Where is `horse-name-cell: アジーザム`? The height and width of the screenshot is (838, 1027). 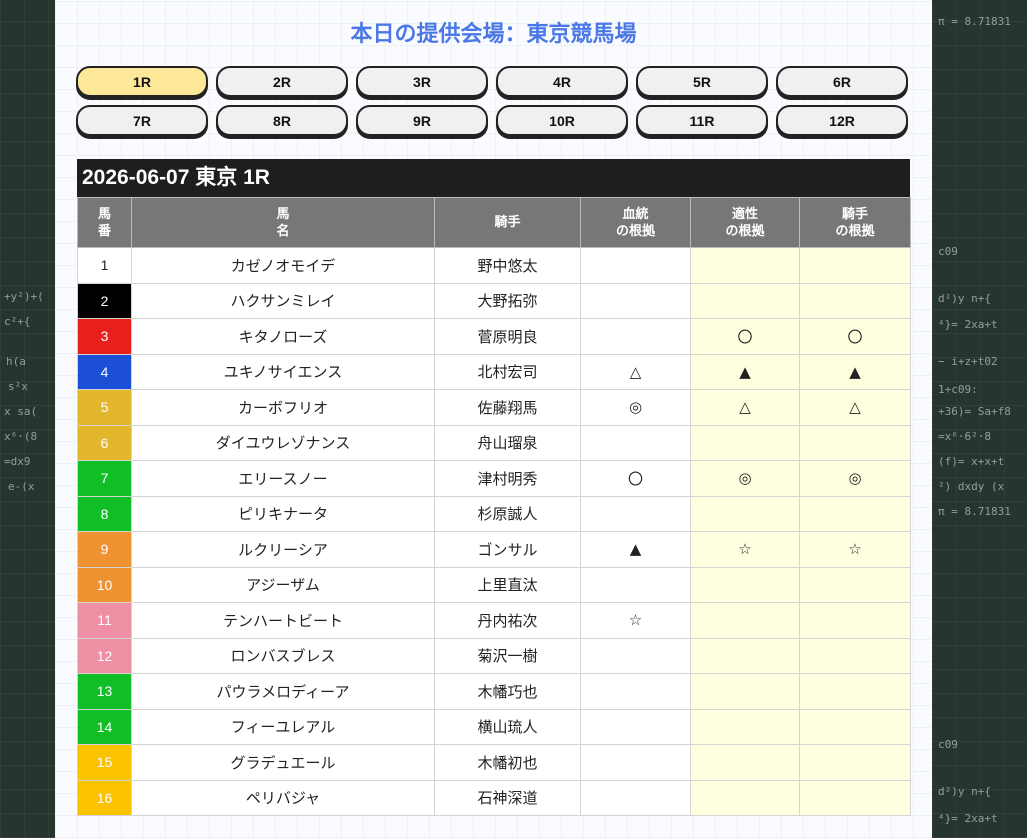 horse-name-cell: アジーザム is located at coordinates (283, 584).